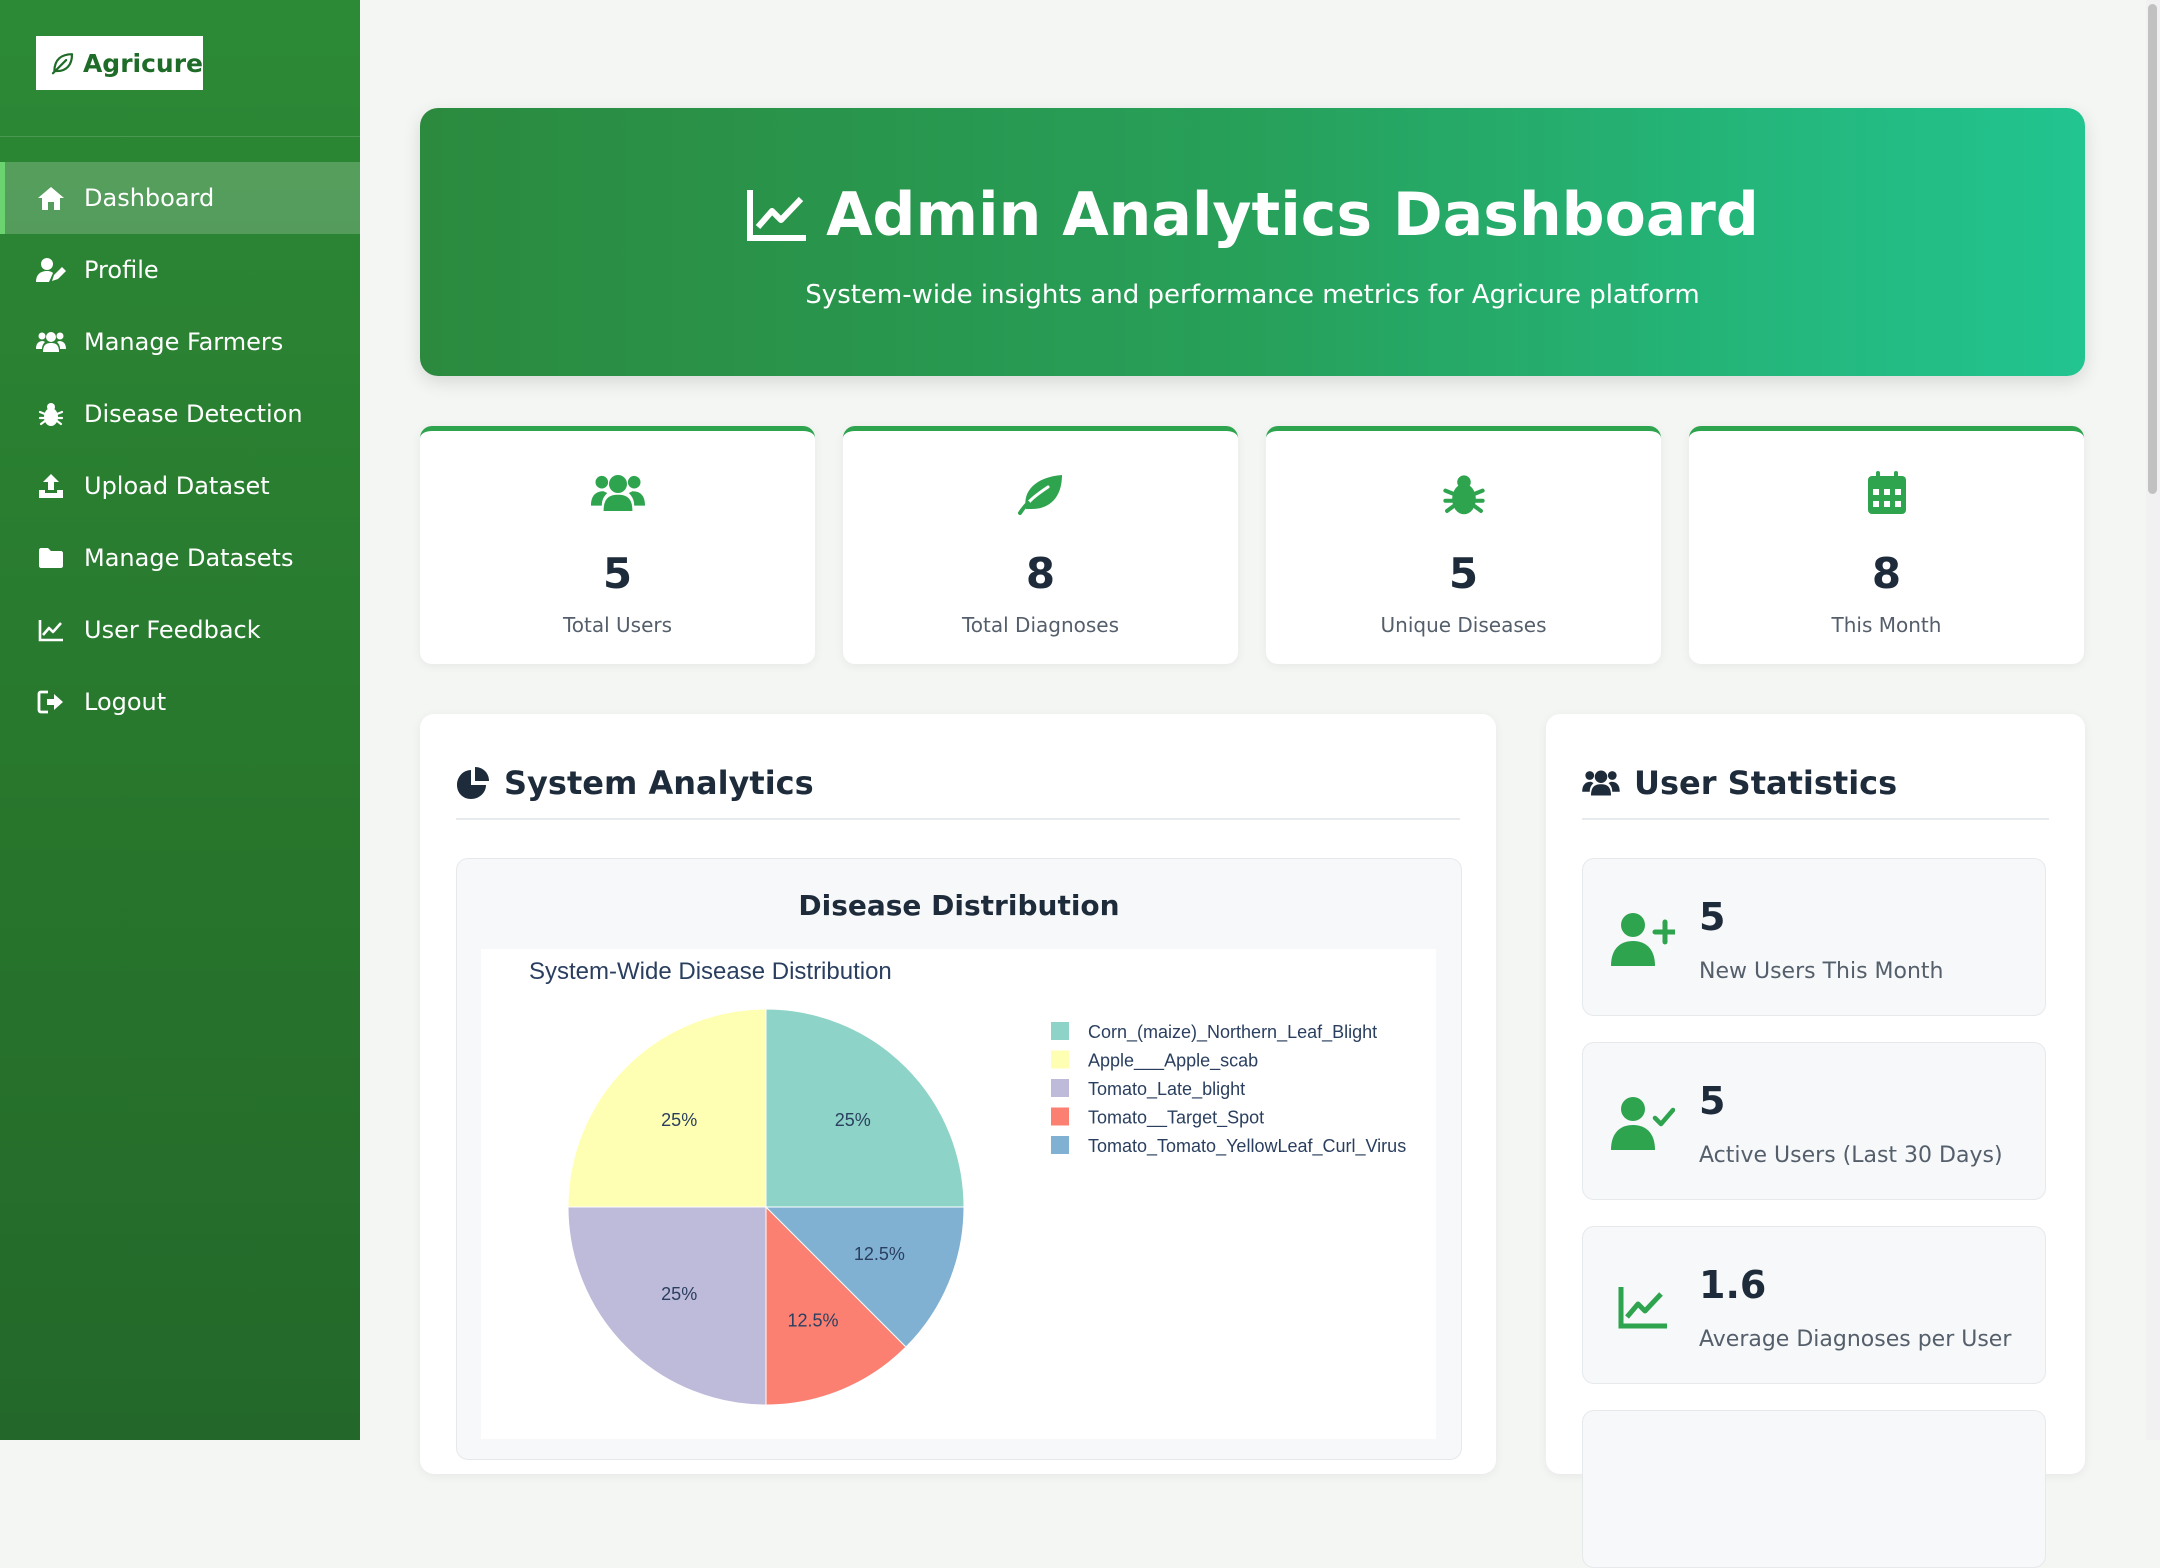 This screenshot has height=1568, width=2160. I want to click on sidebar-item-disease-detection: Disease Detection, so click(180, 414).